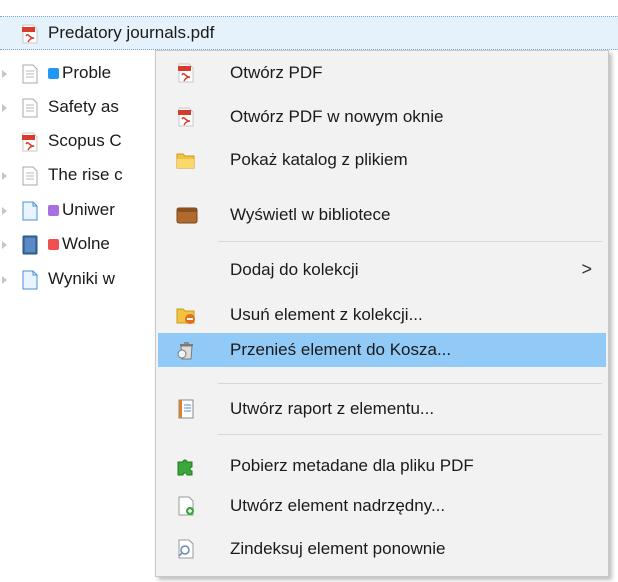 The height and width of the screenshot is (582, 618). I want to click on reindex-icon, so click(186, 549).